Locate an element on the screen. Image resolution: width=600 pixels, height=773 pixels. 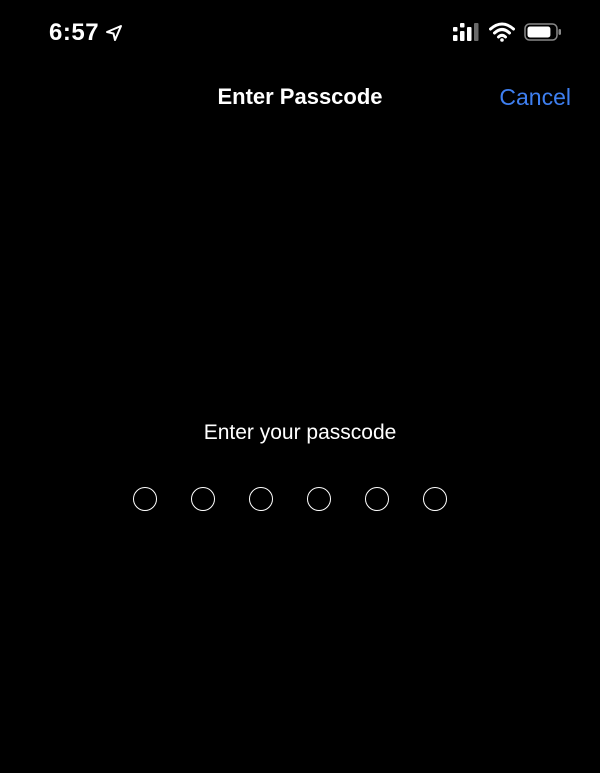
passcode-prompt: Enter your passcode is located at coordinates (300, 432).